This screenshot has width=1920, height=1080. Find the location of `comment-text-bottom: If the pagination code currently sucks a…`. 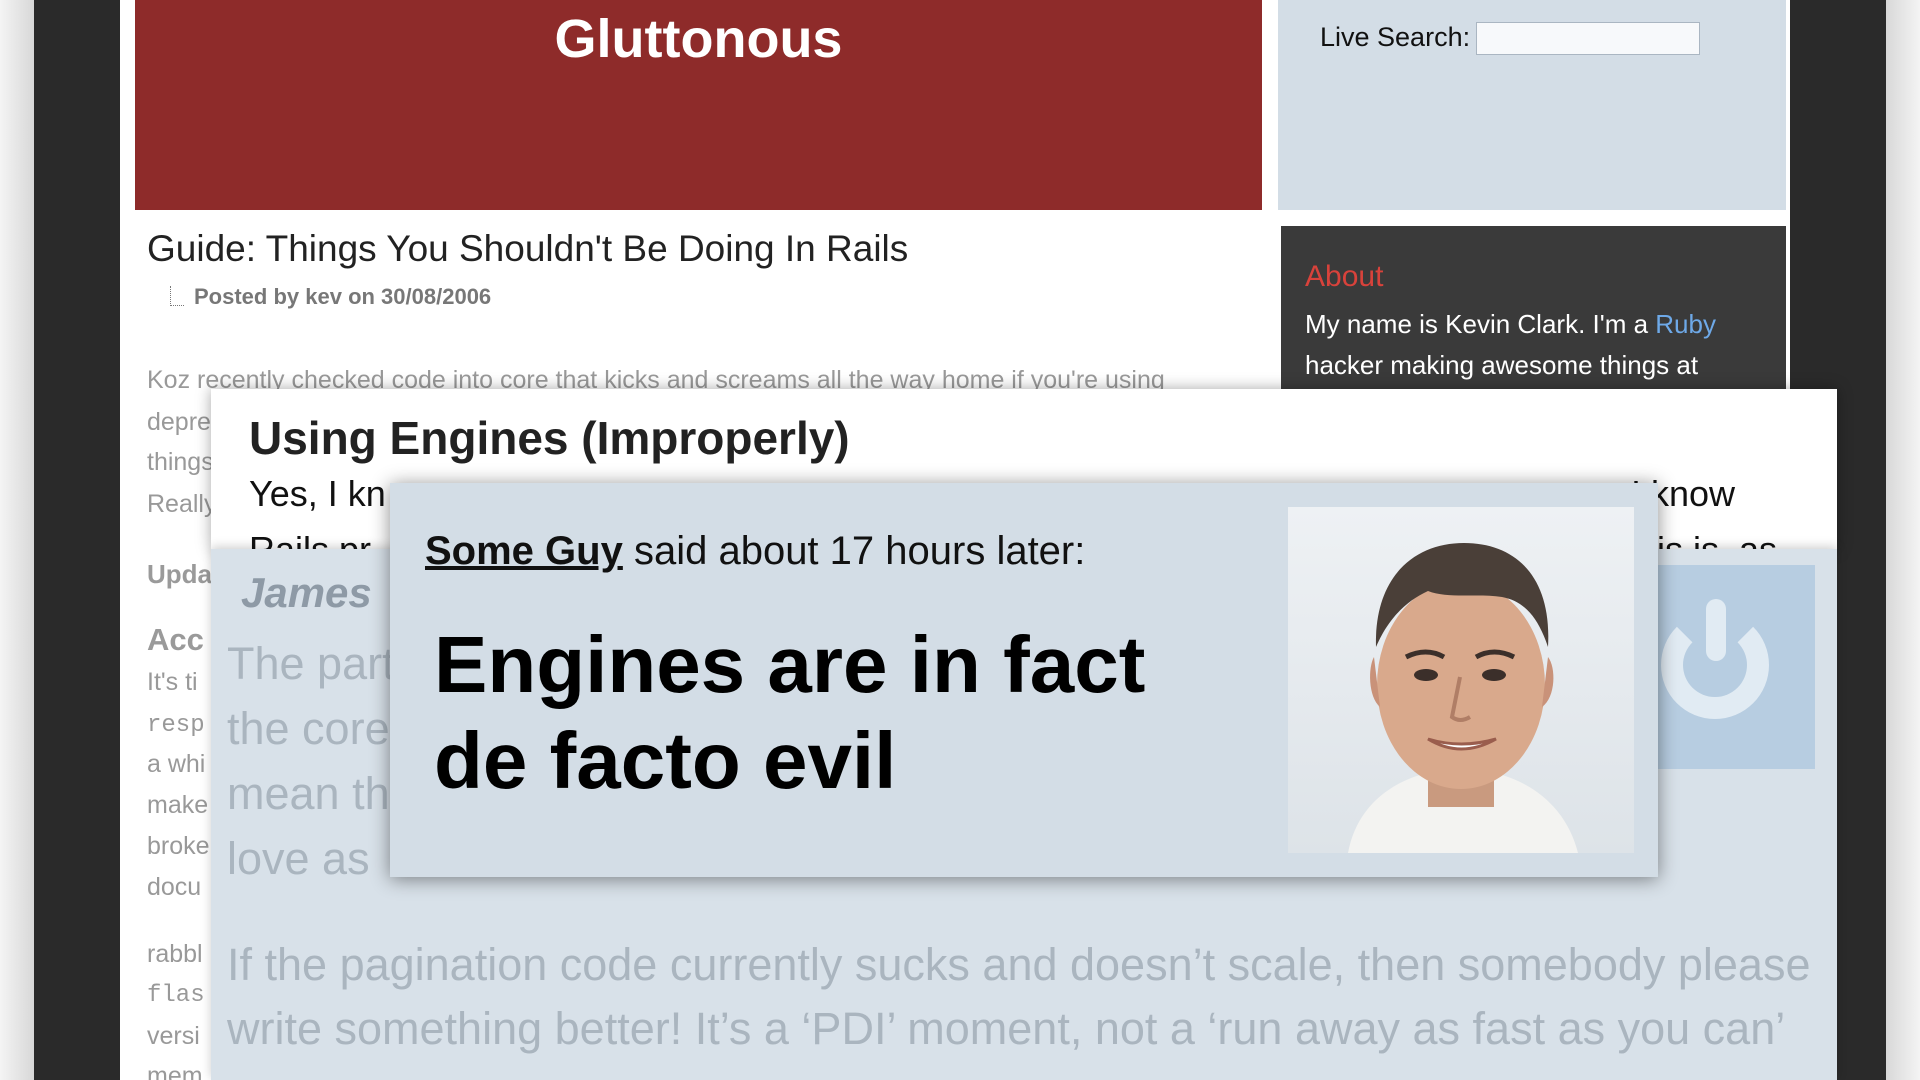

comment-text-bottom: If the pagination code currently sucks a… is located at coordinates (1018, 997).